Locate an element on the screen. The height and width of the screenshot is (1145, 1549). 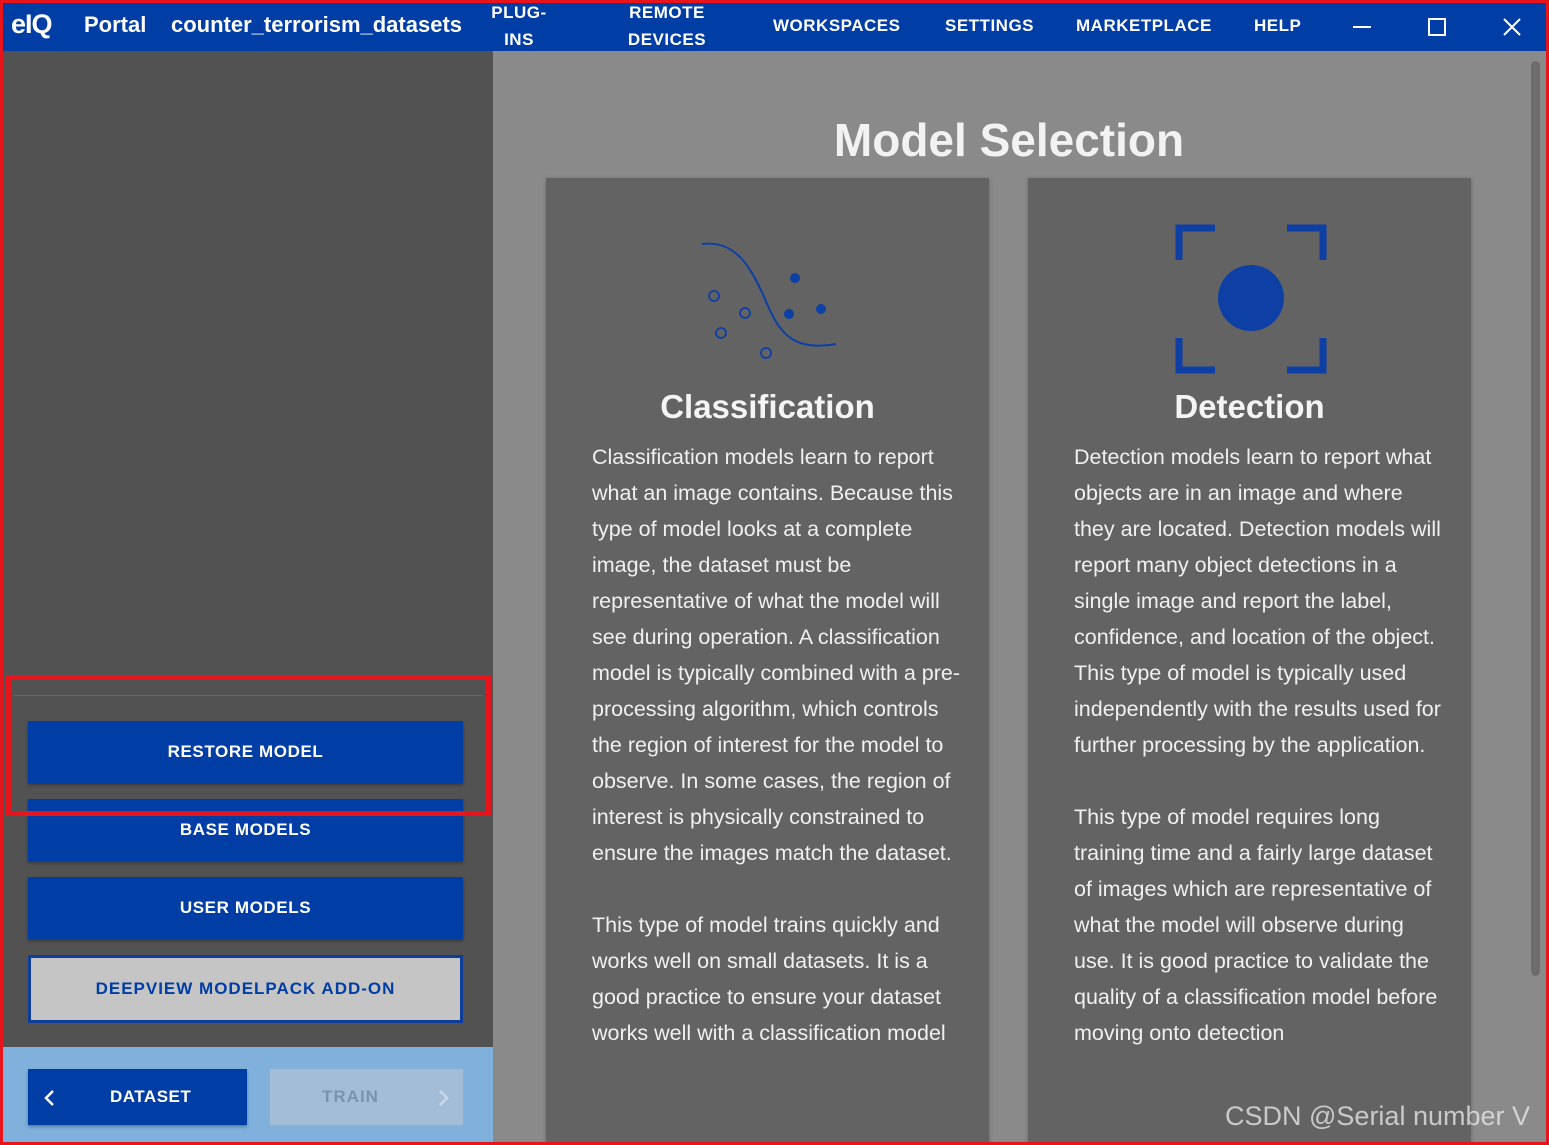
chevron-right-icon is located at coordinates (444, 1098).